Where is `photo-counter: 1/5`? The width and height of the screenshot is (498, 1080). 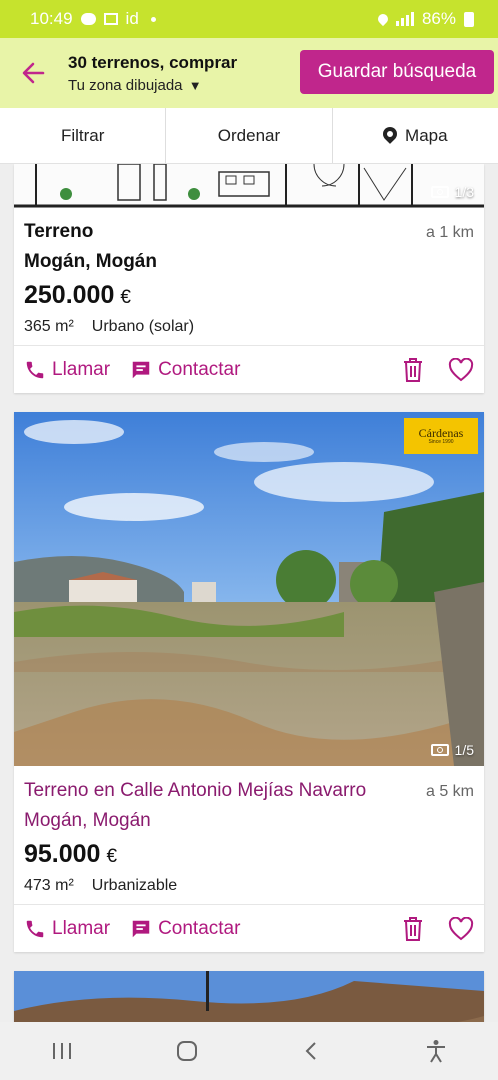
photo-counter: 1/5 is located at coordinates (452, 750).